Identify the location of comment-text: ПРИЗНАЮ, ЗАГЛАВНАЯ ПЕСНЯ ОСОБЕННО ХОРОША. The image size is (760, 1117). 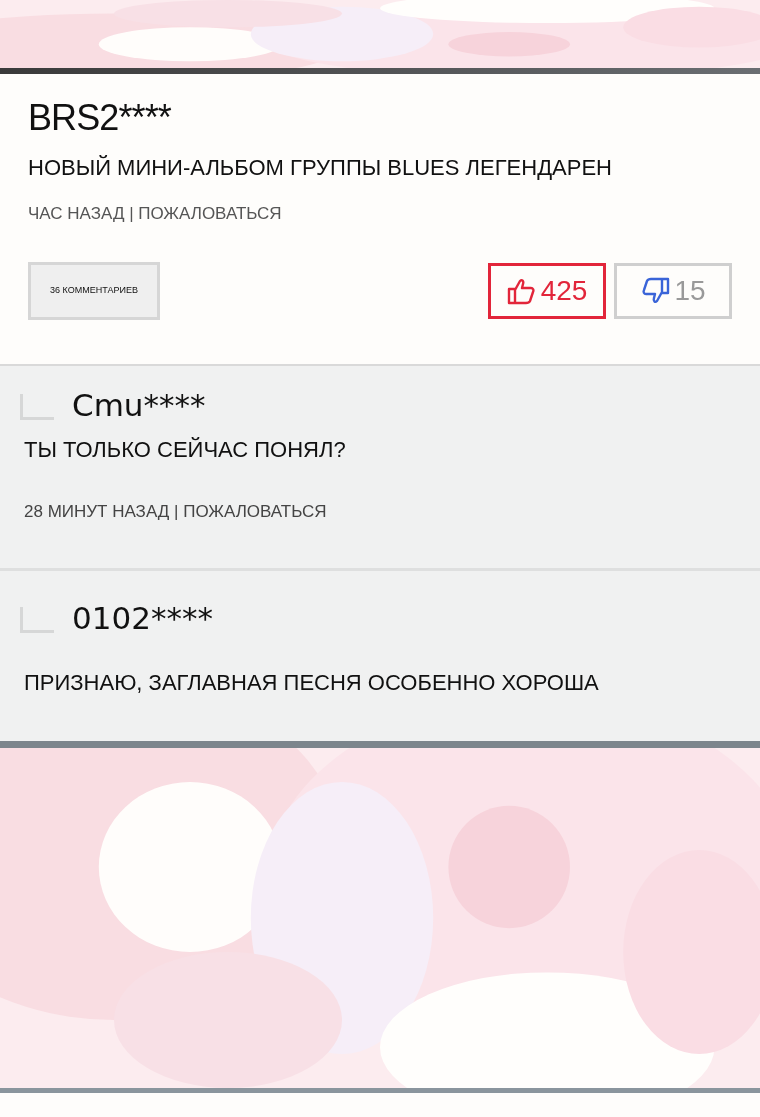
(311, 683).